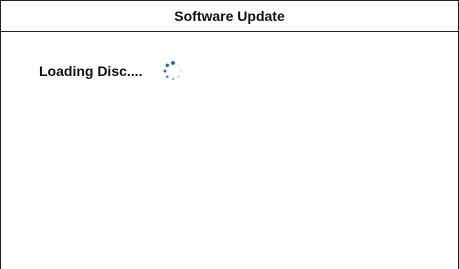 This screenshot has height=269, width=459. What do you see at coordinates (173, 71) in the screenshot?
I see `loading-spinner-icon` at bounding box center [173, 71].